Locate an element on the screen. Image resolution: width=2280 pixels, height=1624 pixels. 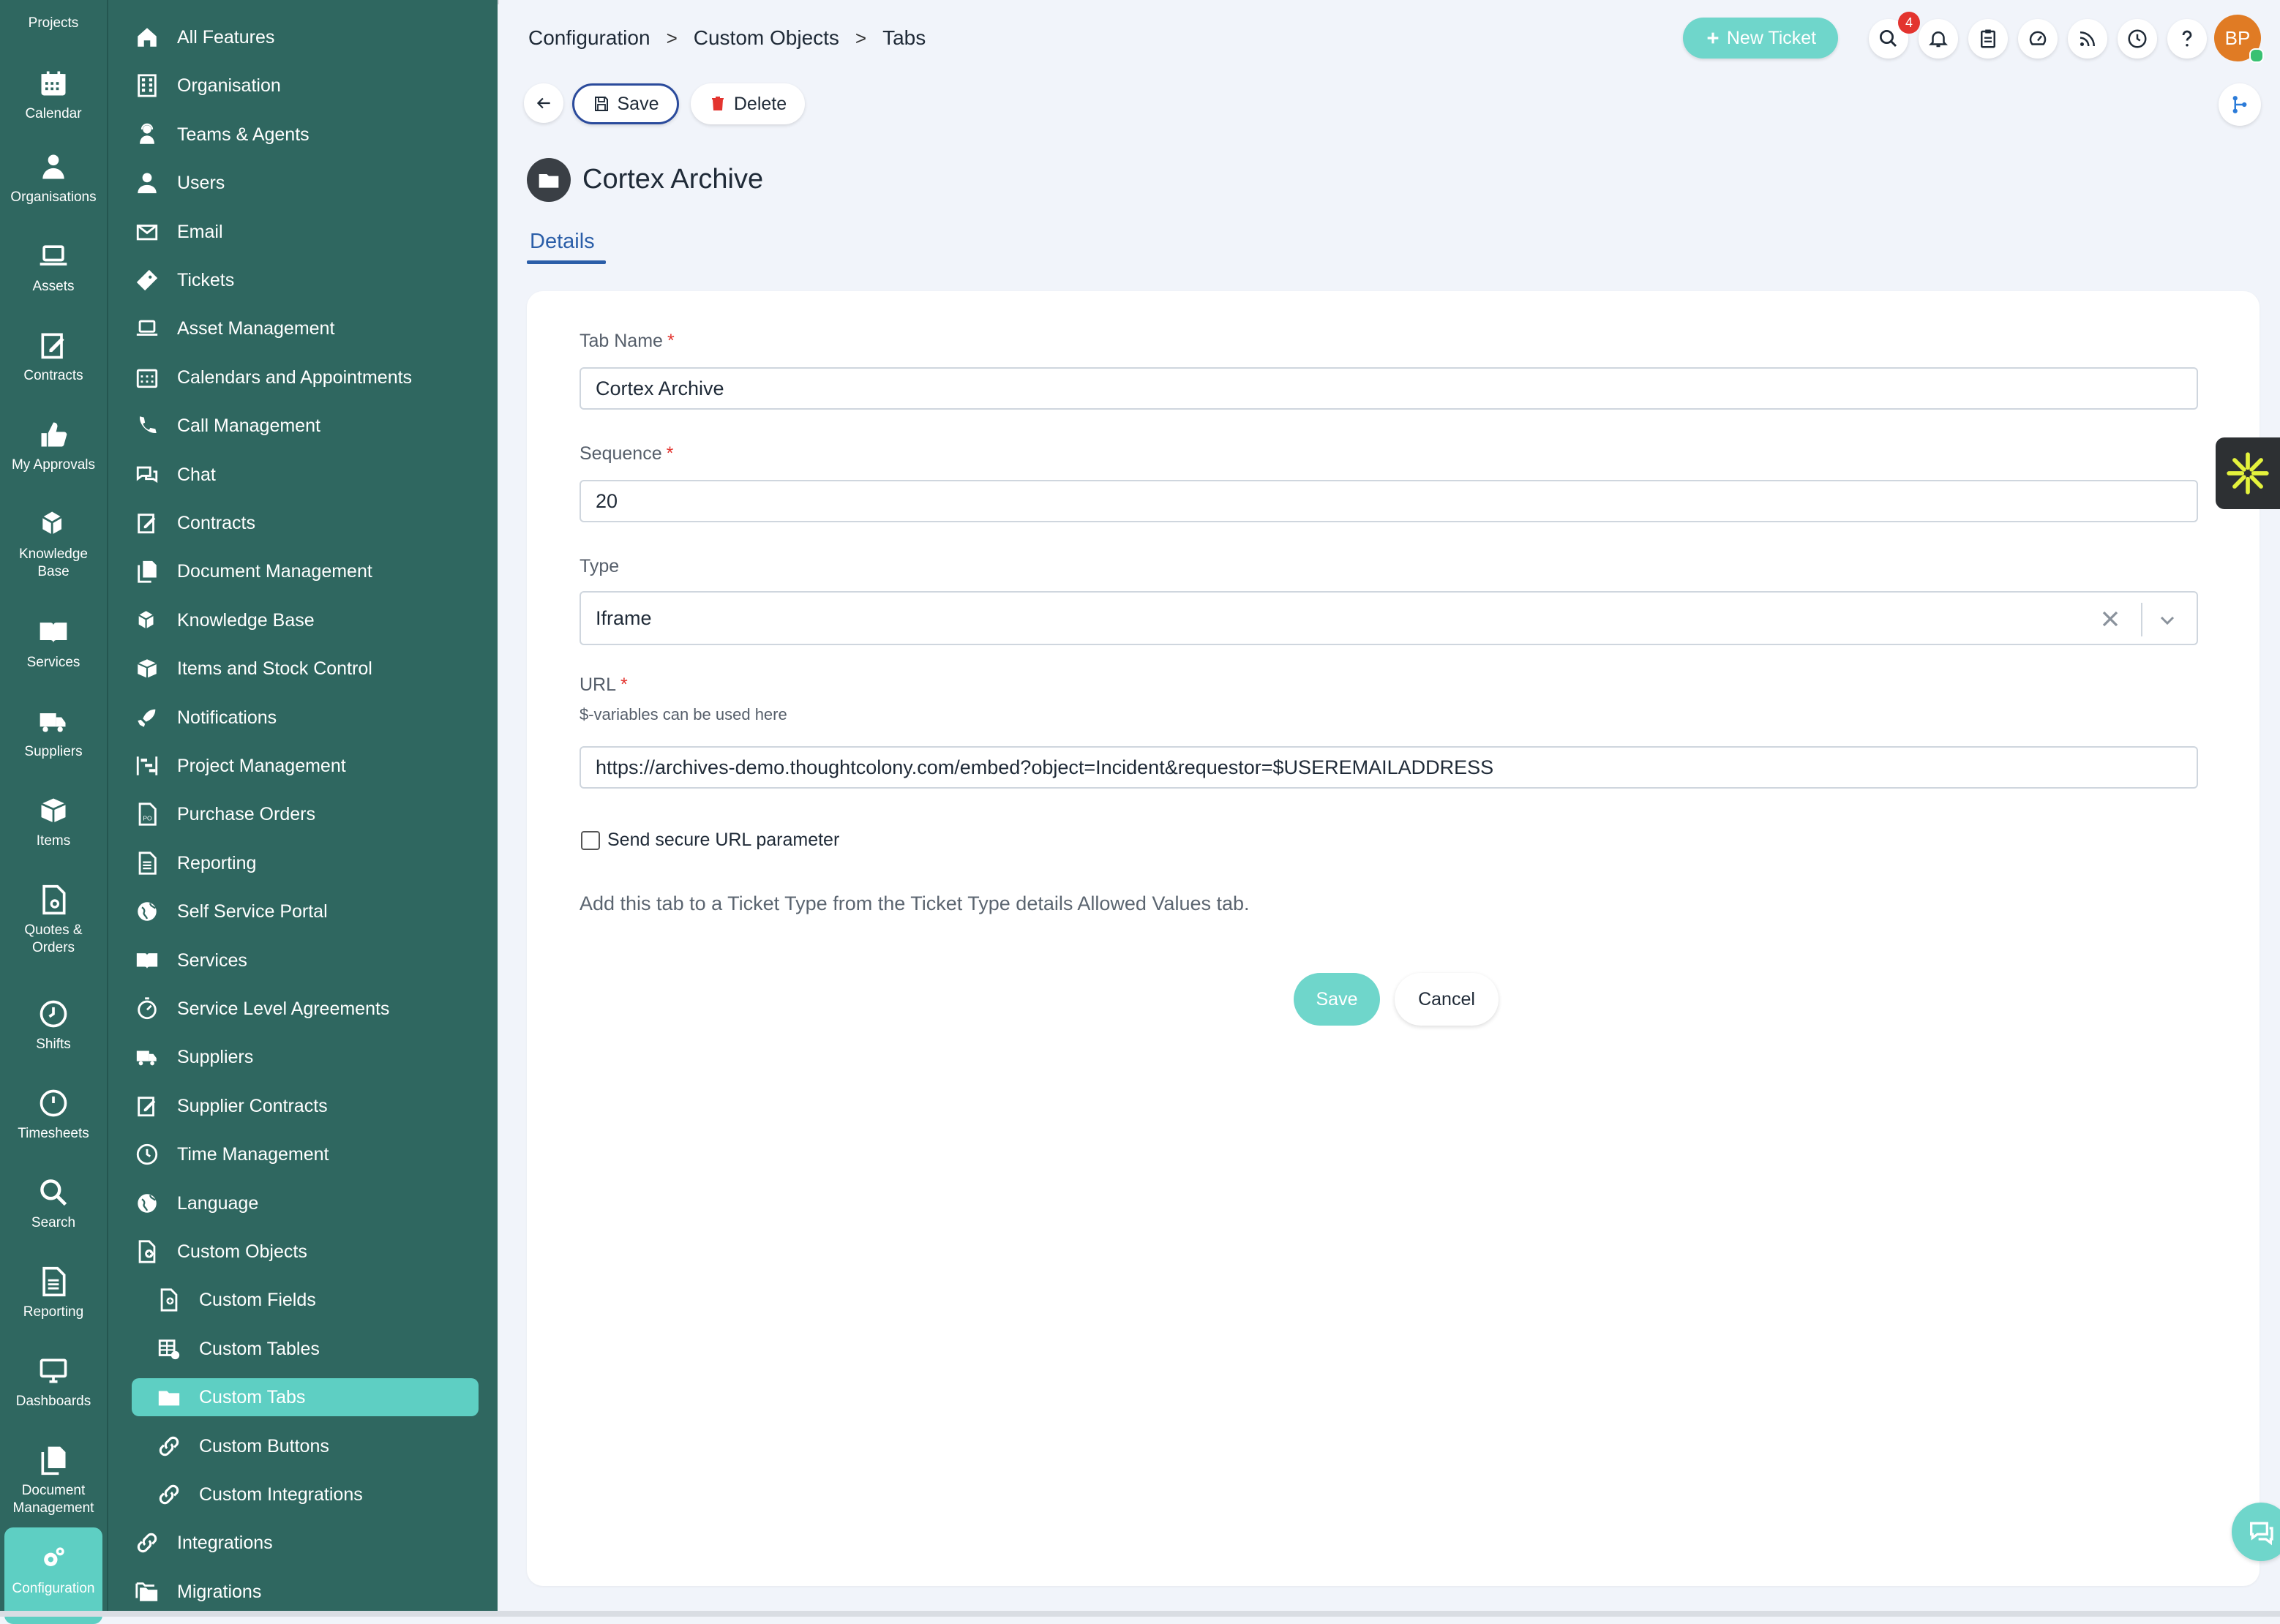
secure-url-checkbox is located at coordinates (590, 840).